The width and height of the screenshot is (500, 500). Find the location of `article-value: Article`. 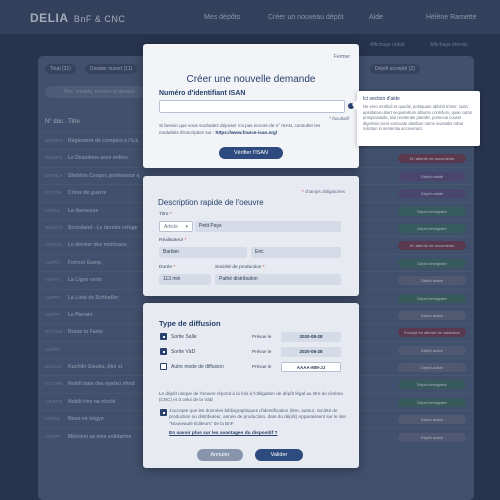

article-value: Article is located at coordinates (171, 227).